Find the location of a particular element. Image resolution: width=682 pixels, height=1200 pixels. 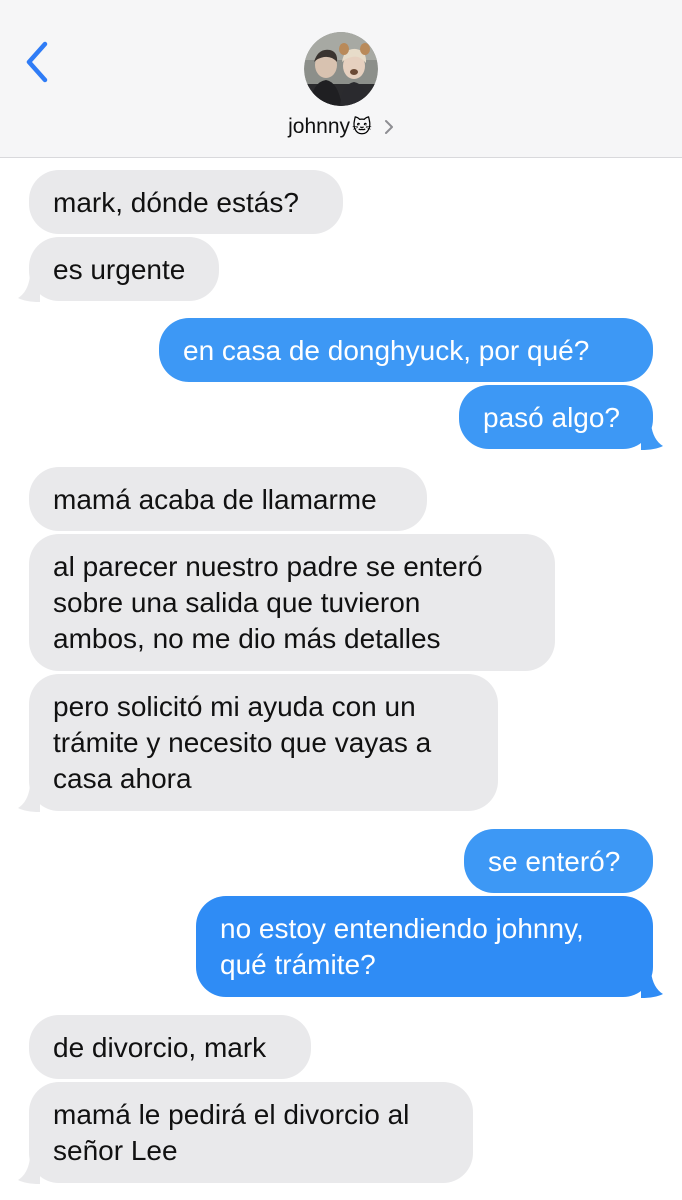

contact-name-button: johnny 🐱 is located at coordinates (341, 127).